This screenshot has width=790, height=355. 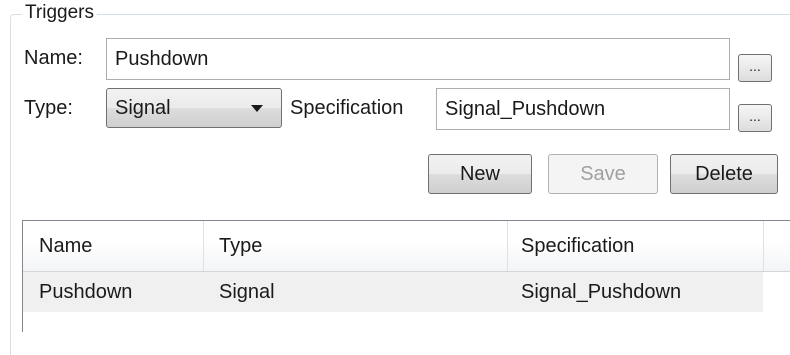 What do you see at coordinates (601, 292) in the screenshot?
I see `cell-specification: Signal_Pushdown` at bounding box center [601, 292].